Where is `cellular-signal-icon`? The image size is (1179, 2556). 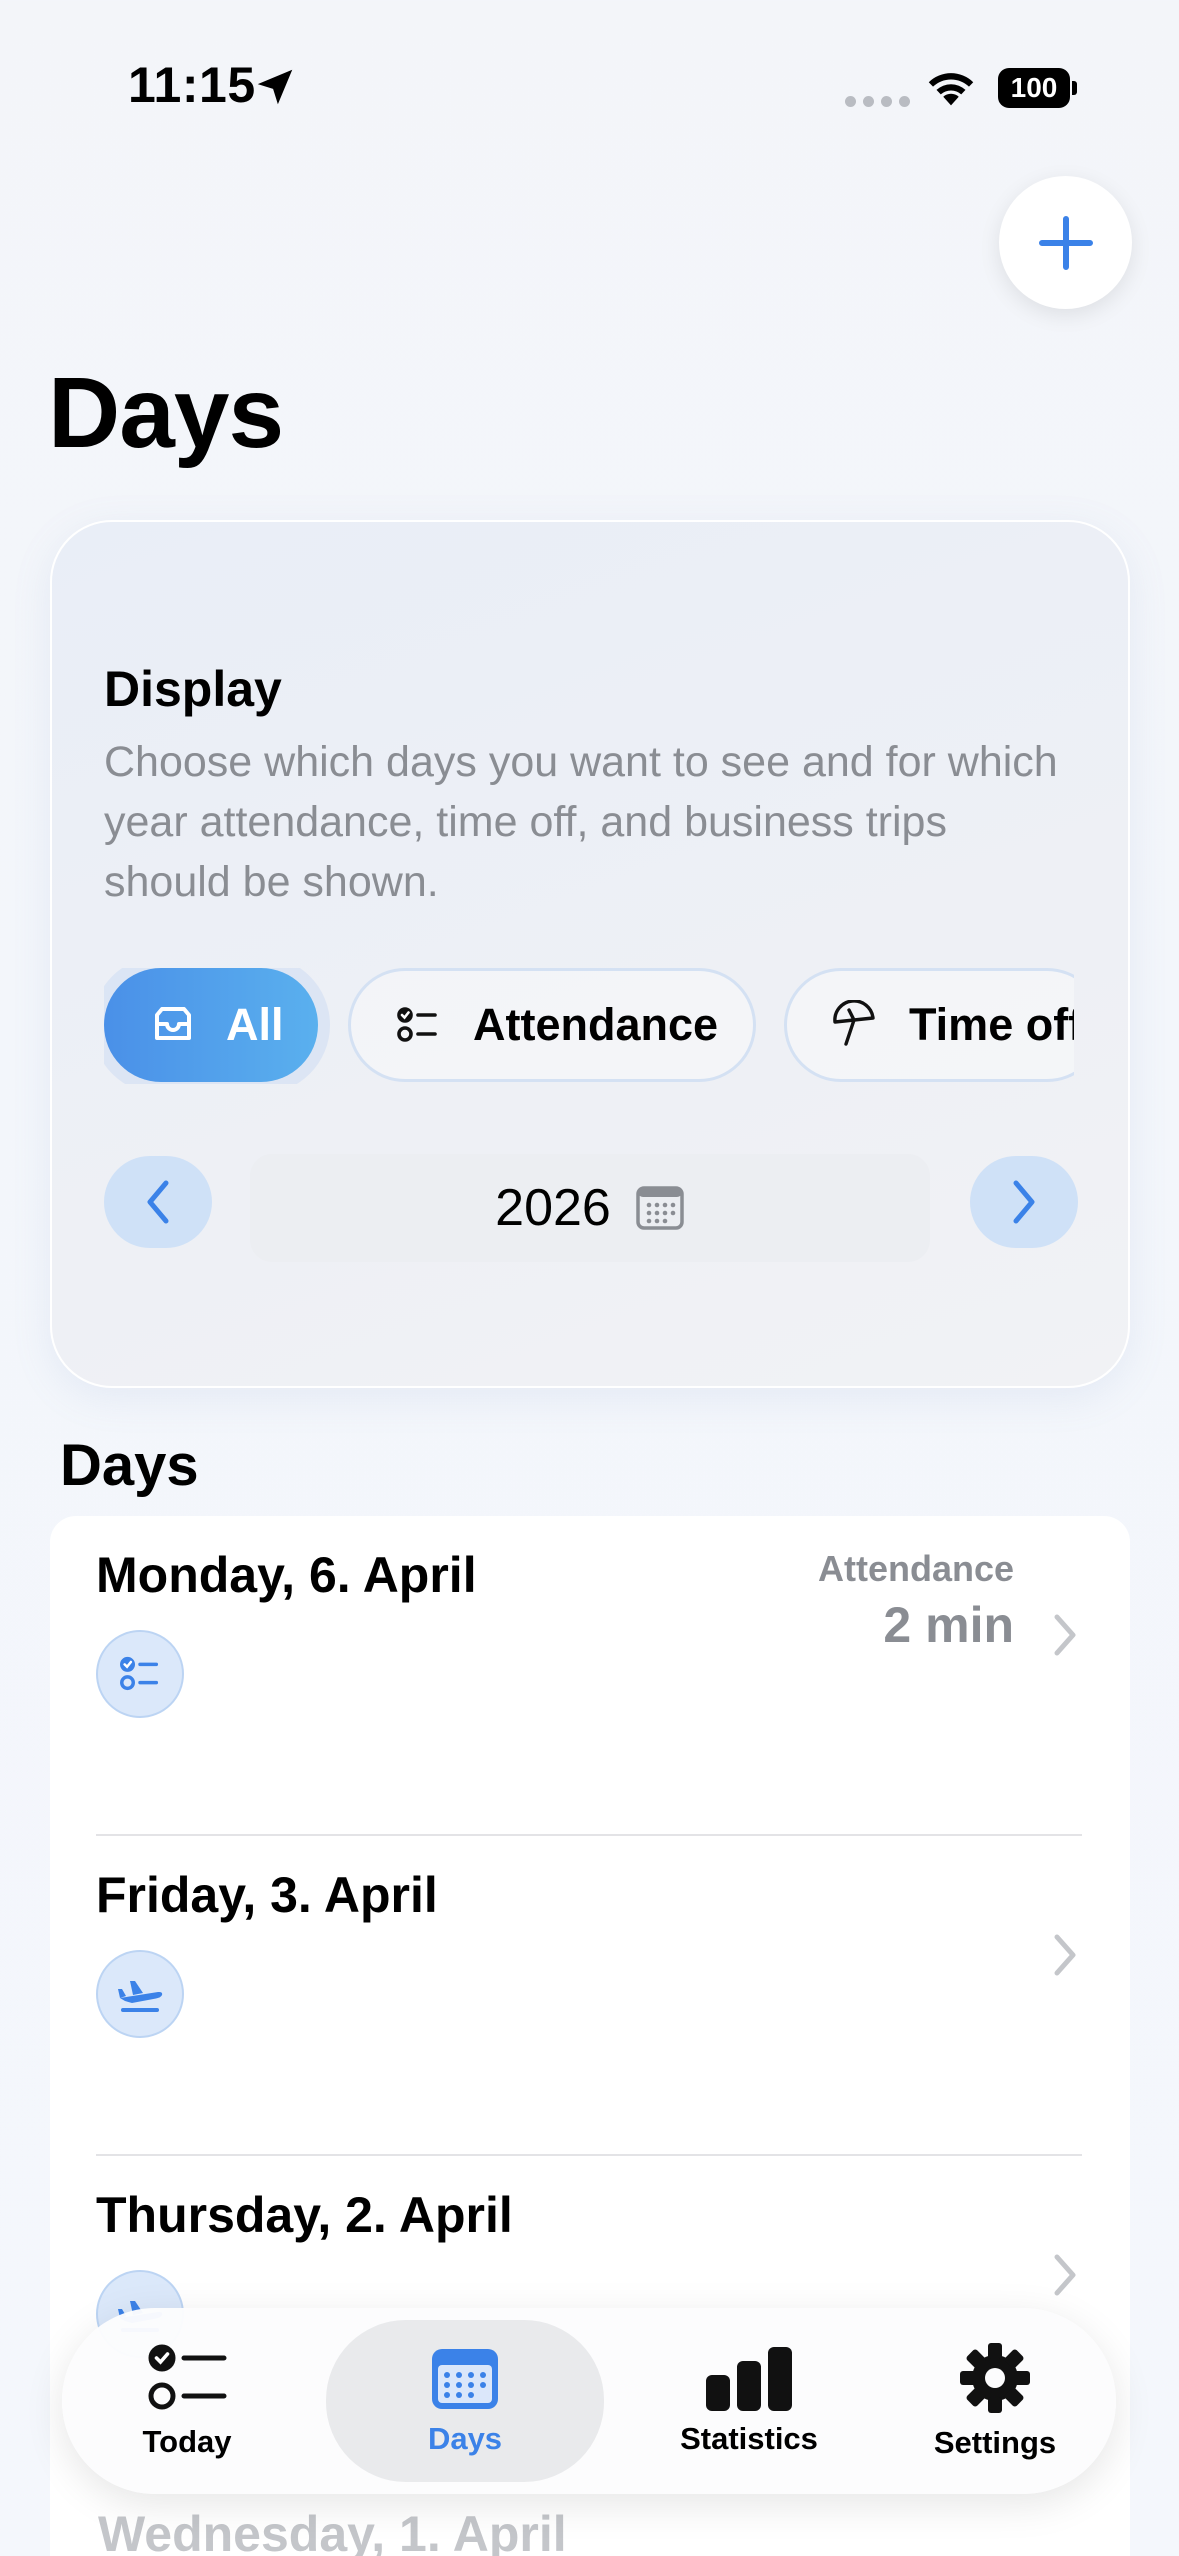
cellular-signal-icon is located at coordinates (877, 101).